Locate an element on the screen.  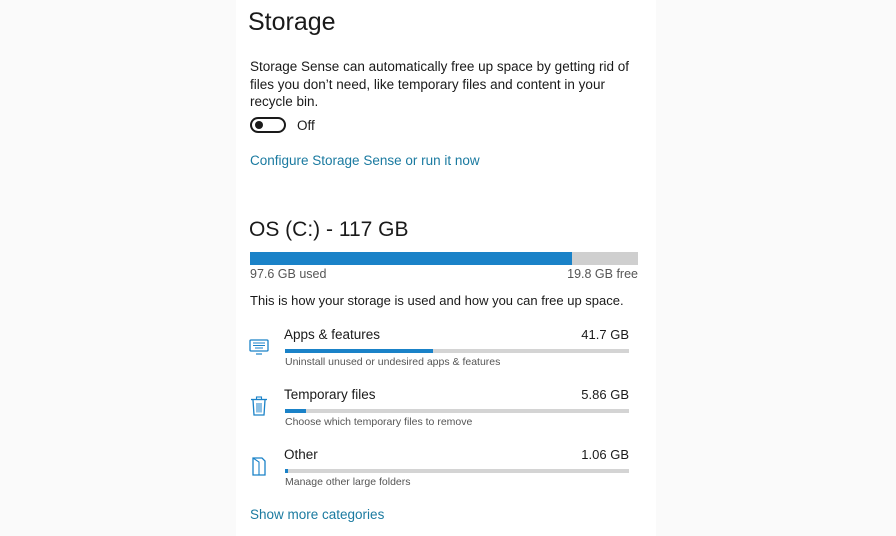
category-size: 1.06 GB is located at coordinates (605, 454).